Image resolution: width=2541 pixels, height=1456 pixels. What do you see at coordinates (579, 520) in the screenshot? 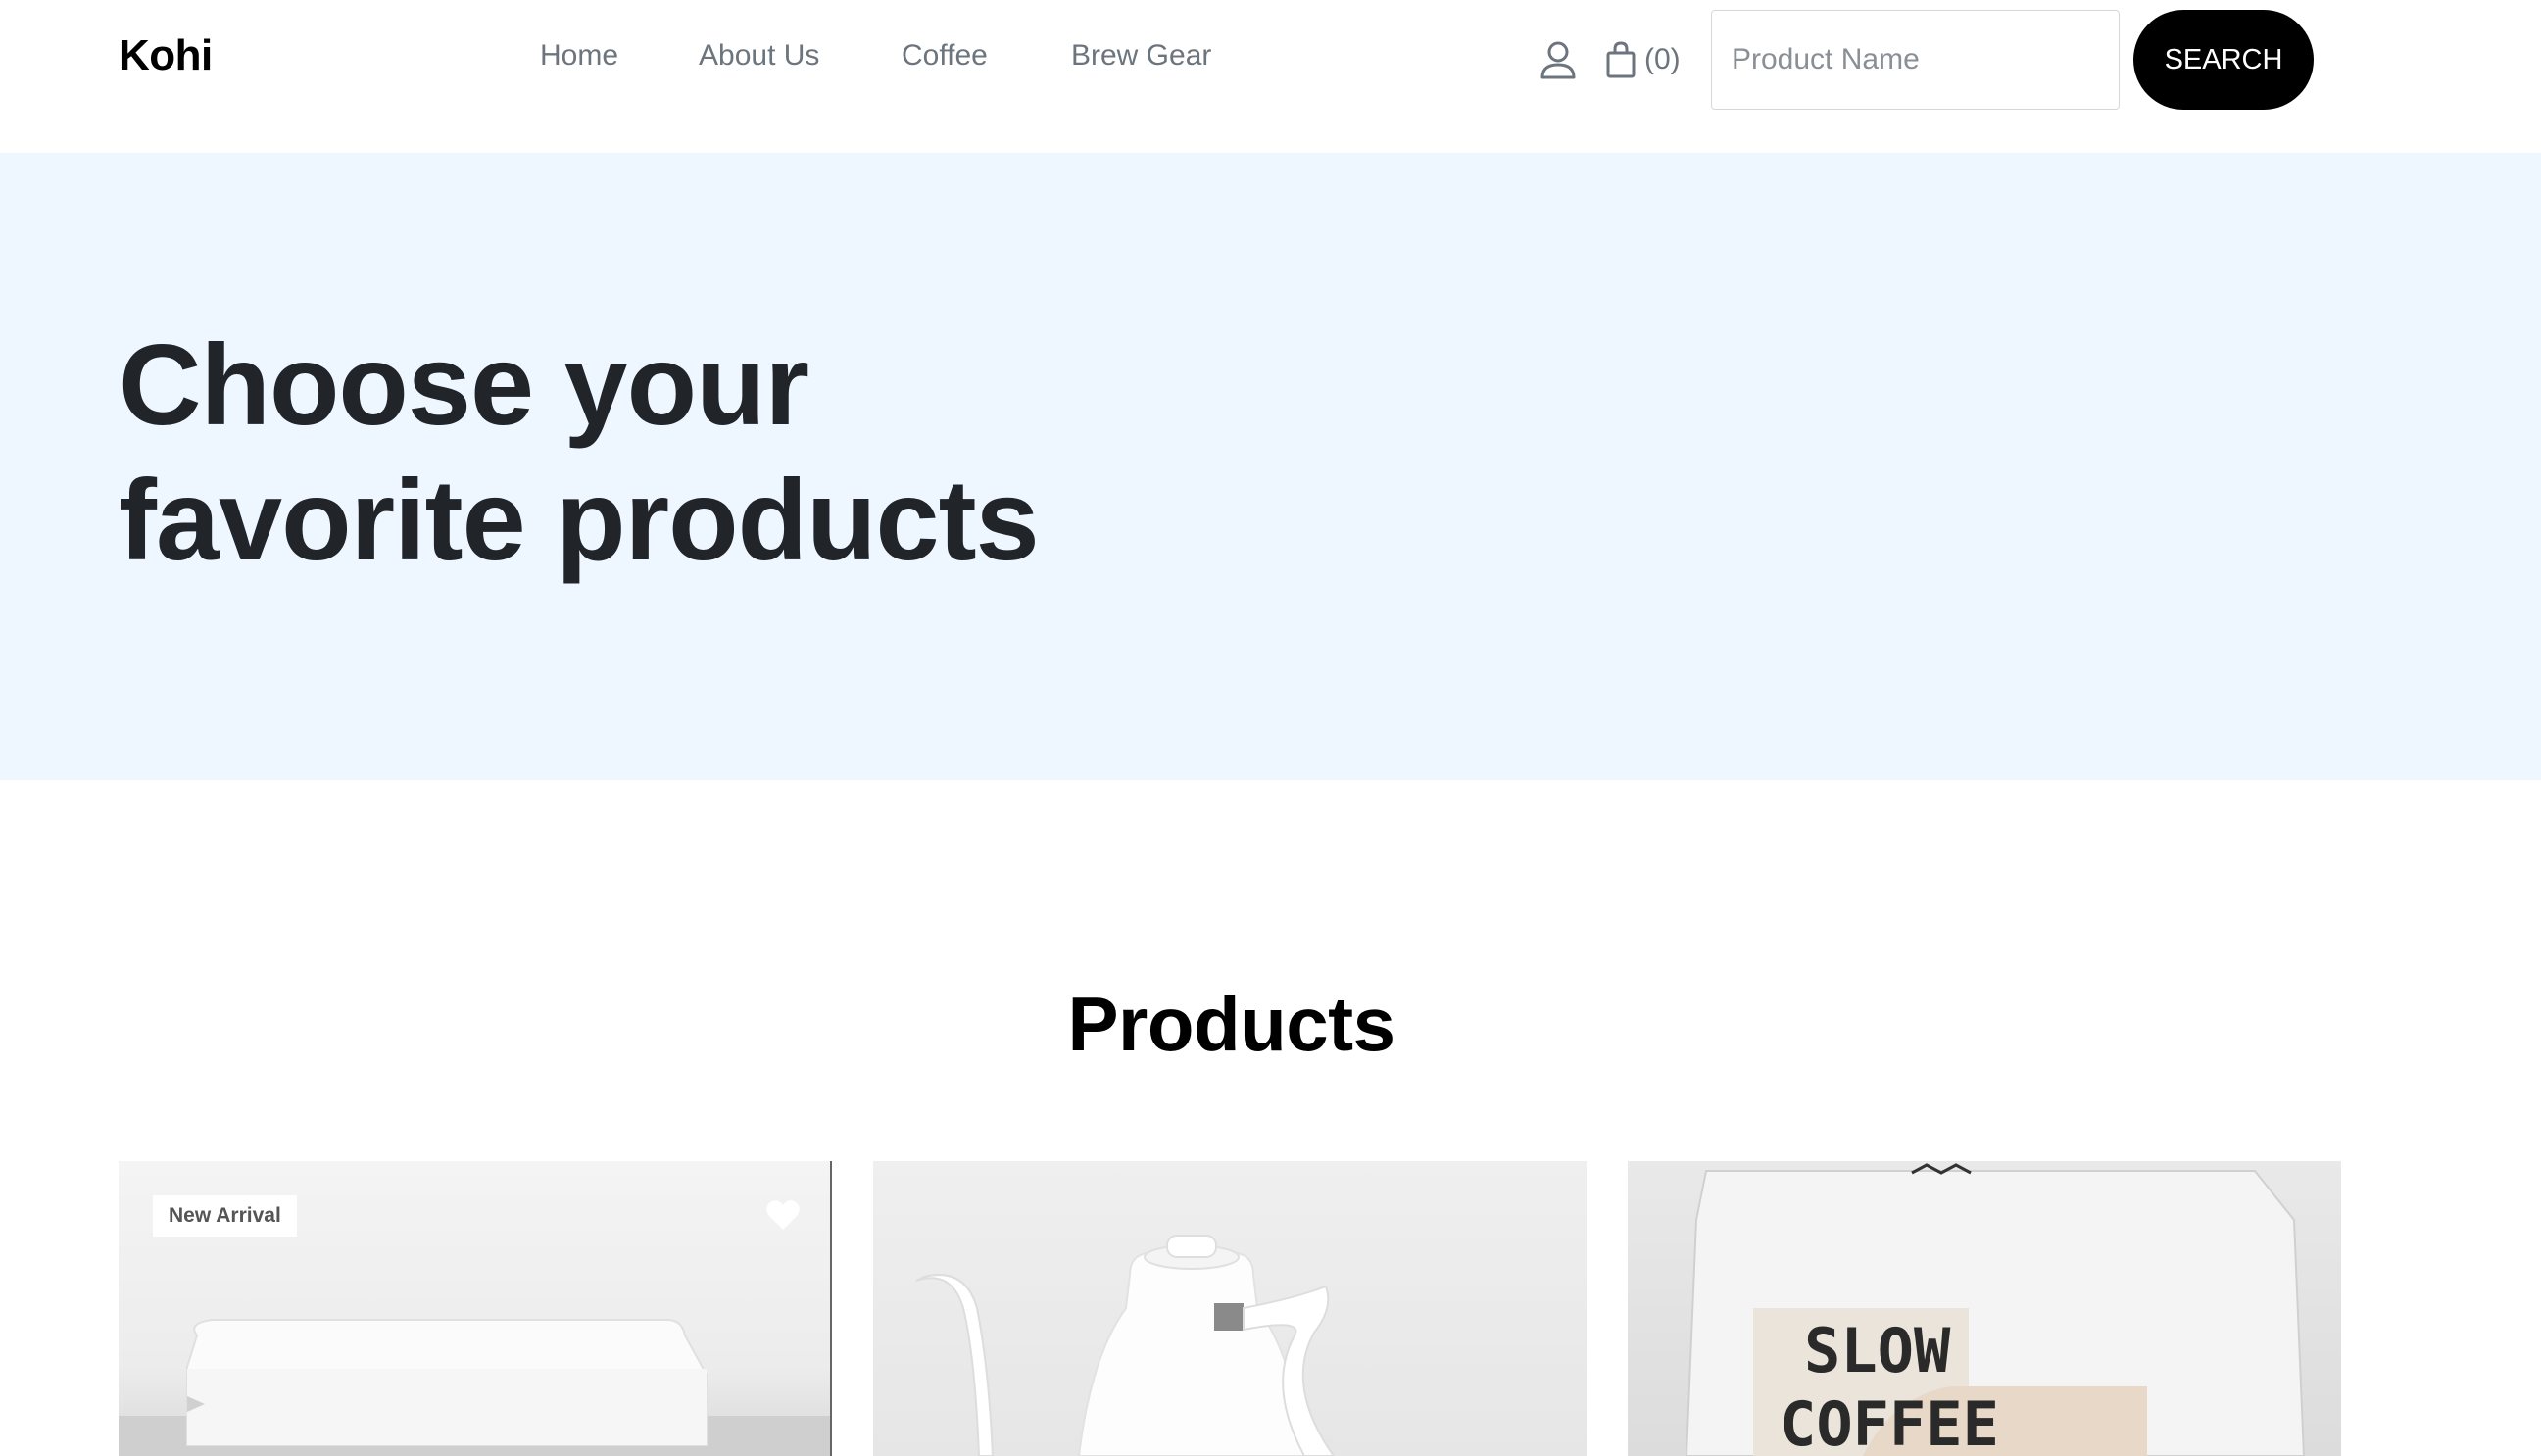
I see `hero-title-line-2: favorite products` at bounding box center [579, 520].